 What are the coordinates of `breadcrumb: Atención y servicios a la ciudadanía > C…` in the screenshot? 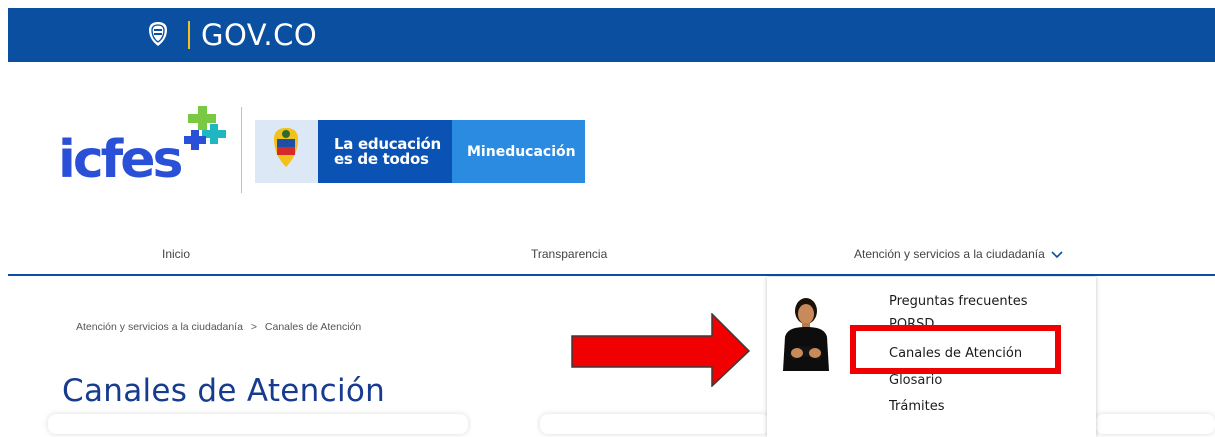 It's located at (218, 327).